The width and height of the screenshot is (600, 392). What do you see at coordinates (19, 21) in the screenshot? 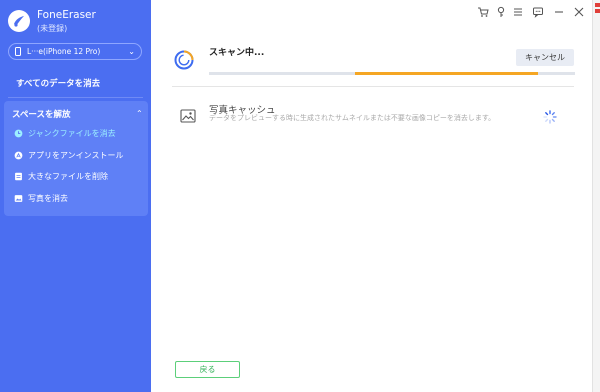
I see `app-logo-icon` at bounding box center [19, 21].